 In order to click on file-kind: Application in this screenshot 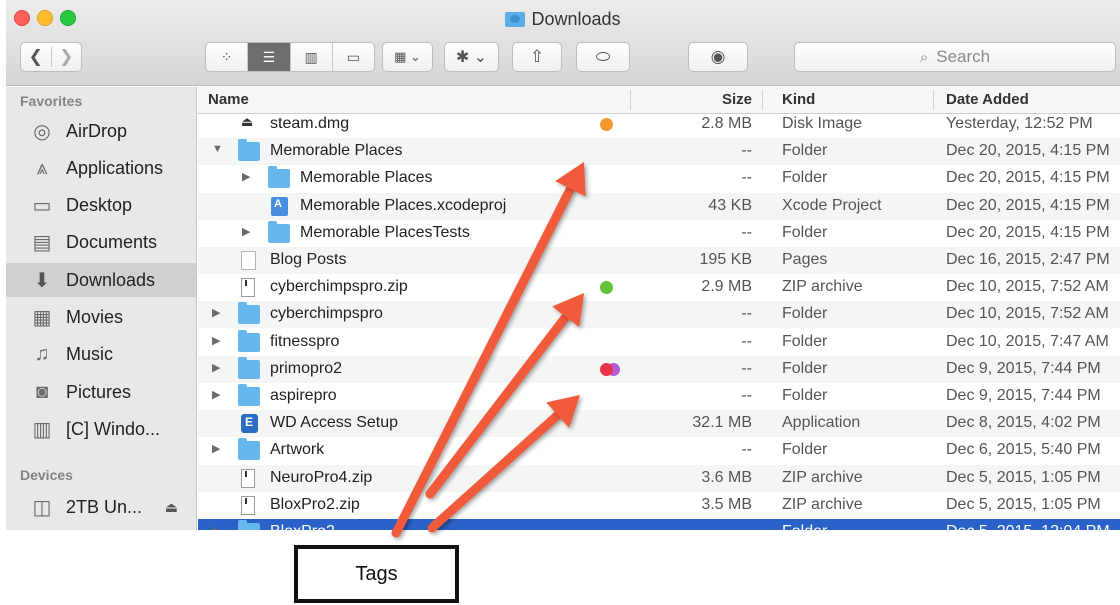, I will do `click(821, 423)`.